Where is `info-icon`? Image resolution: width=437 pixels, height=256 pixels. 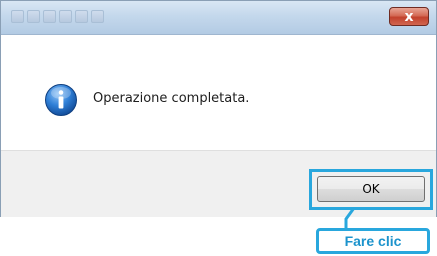
info-icon is located at coordinates (61, 100).